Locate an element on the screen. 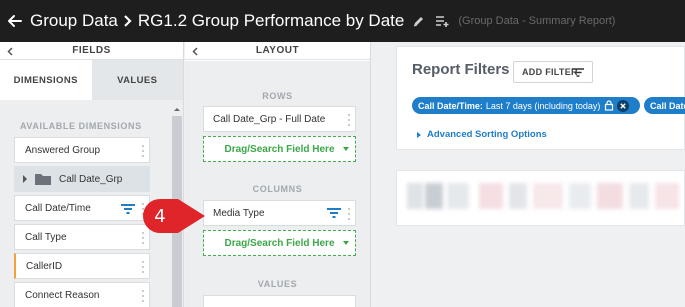 This screenshot has width=685, height=307. rows-drop-zone: Drag/Search Field Here is located at coordinates (279, 149).